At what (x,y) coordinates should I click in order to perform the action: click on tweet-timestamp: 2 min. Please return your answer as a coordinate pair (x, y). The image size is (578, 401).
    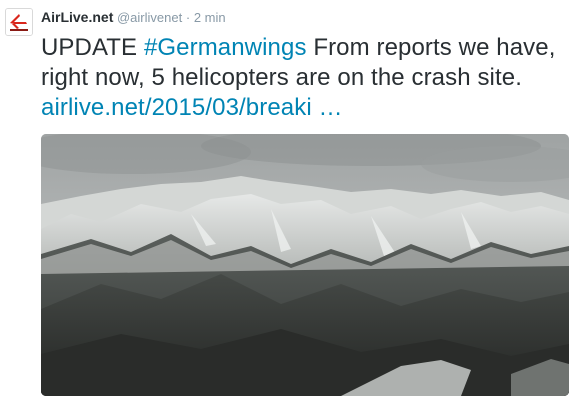
    Looking at the image, I should click on (210, 17).